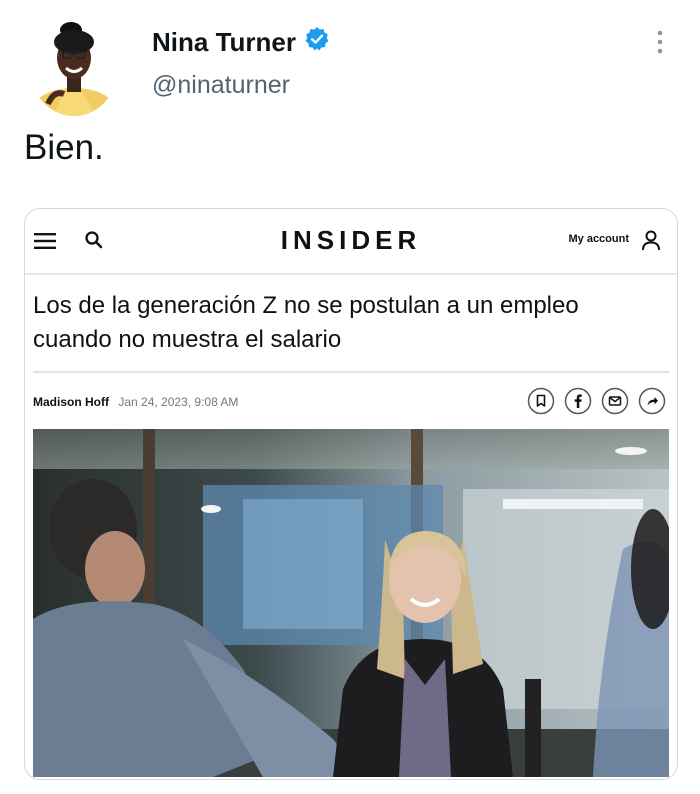 The image size is (700, 794). I want to click on verified-badge-icon, so click(317, 42).